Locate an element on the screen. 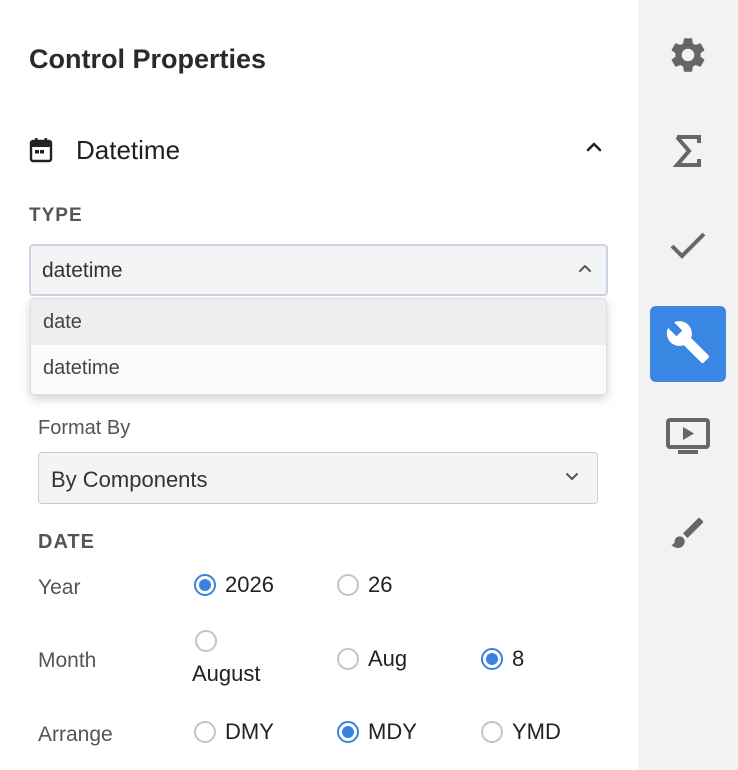  month-option-label: August is located at coordinates (226, 673).